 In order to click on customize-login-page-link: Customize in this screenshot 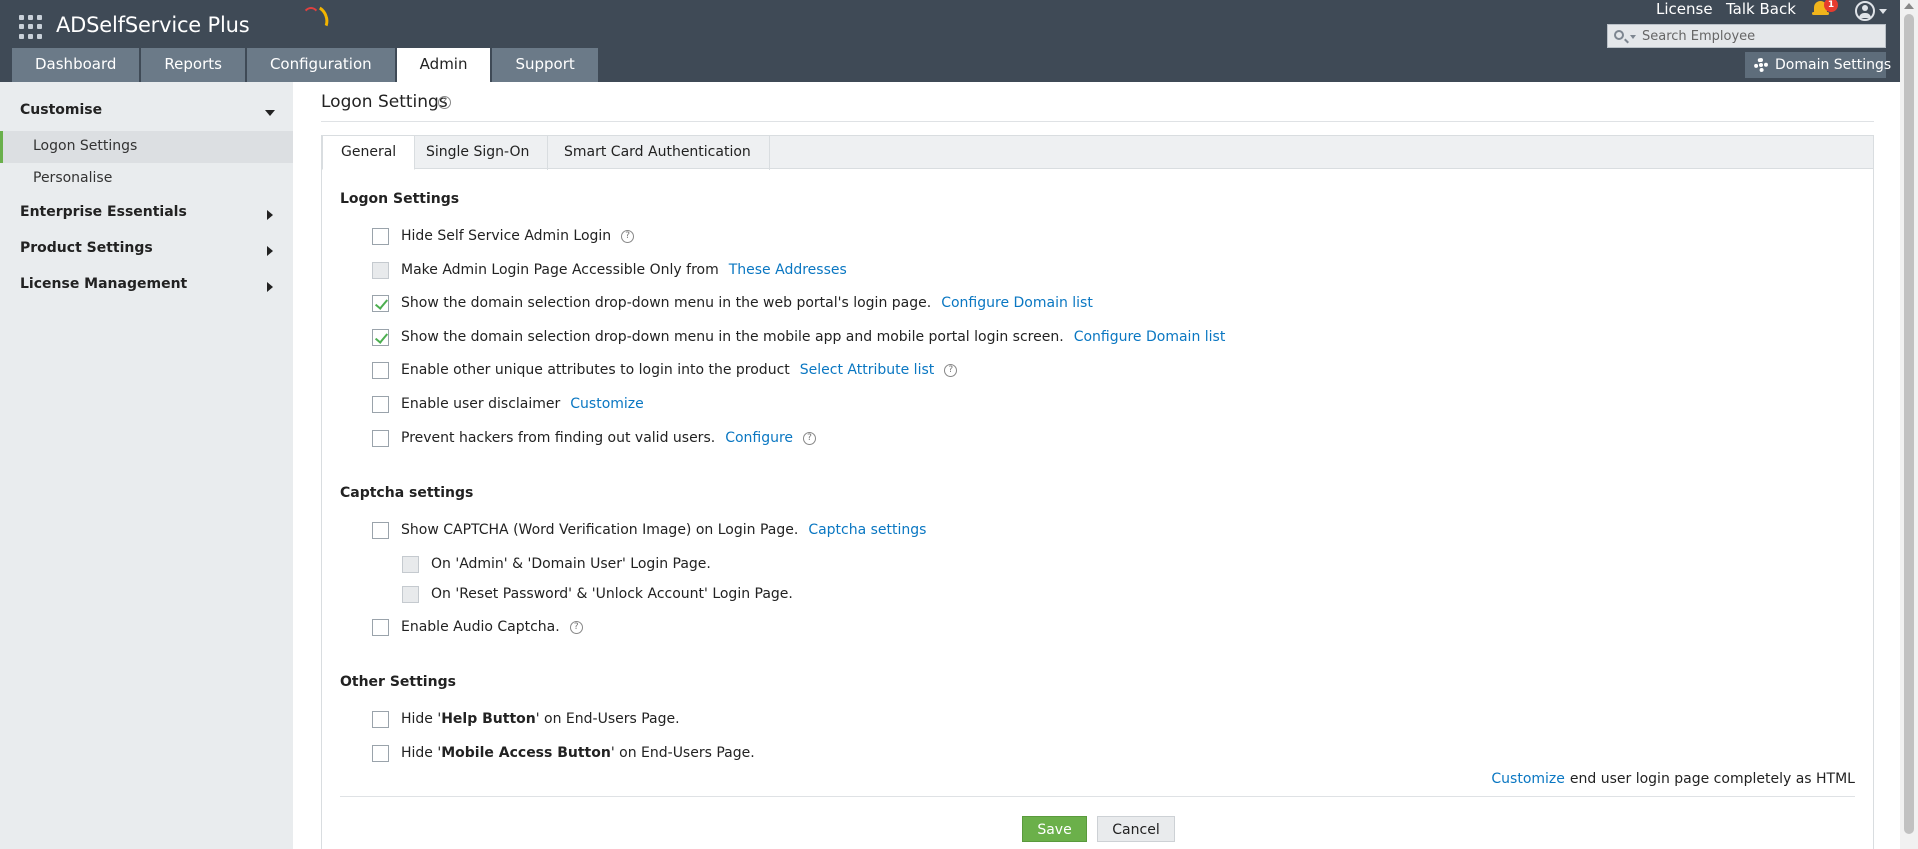, I will do `click(1528, 779)`.